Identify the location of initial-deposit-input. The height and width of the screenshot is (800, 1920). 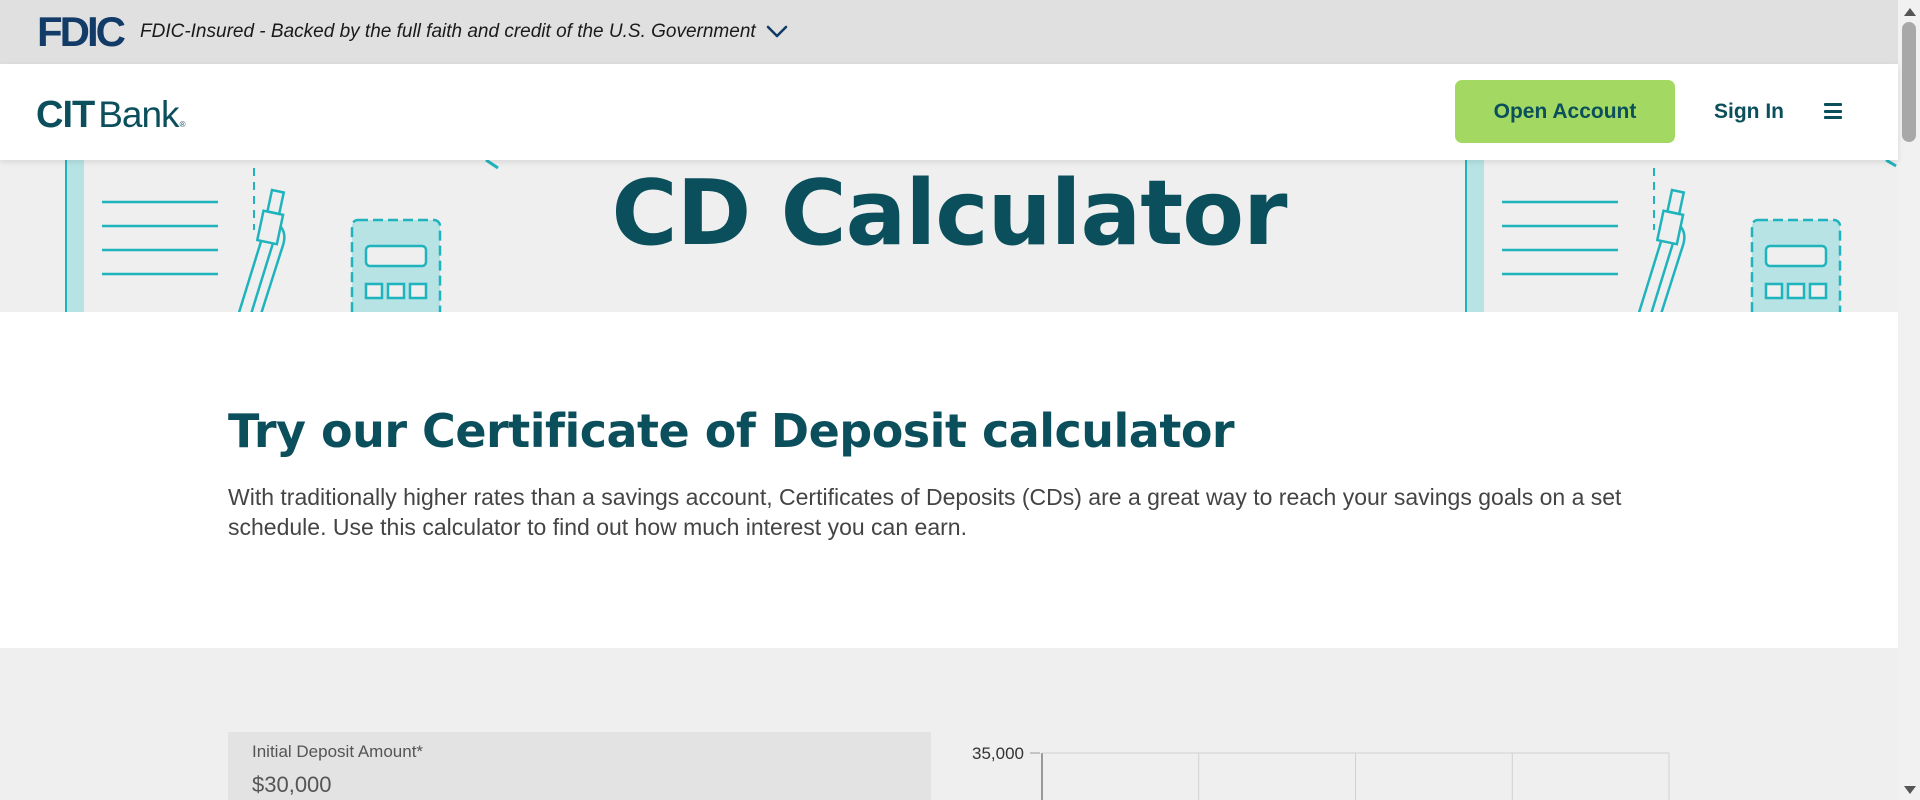
(579, 785).